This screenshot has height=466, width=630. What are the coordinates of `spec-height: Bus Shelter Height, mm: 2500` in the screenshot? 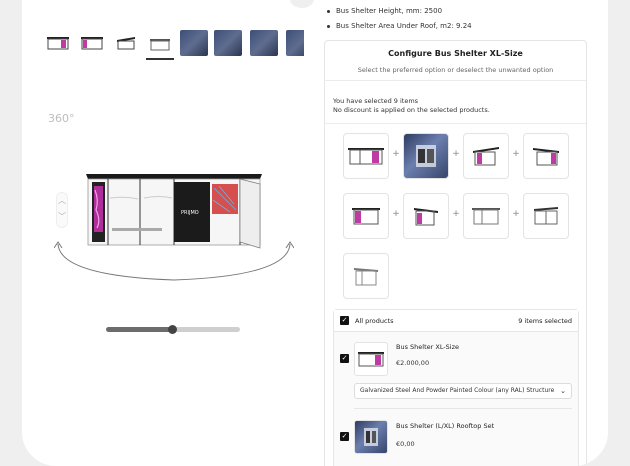 It's located at (399, 11).